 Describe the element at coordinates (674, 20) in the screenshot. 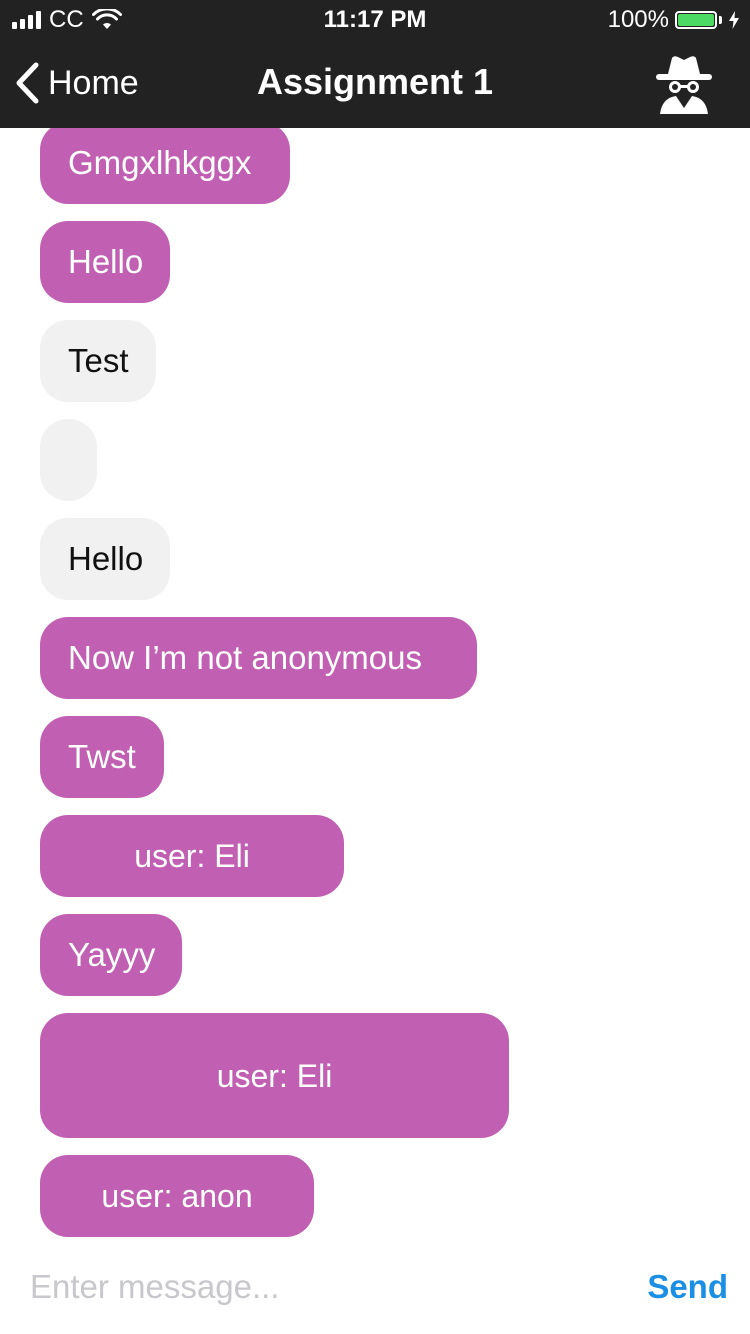

I see `status-right: 100%` at that location.